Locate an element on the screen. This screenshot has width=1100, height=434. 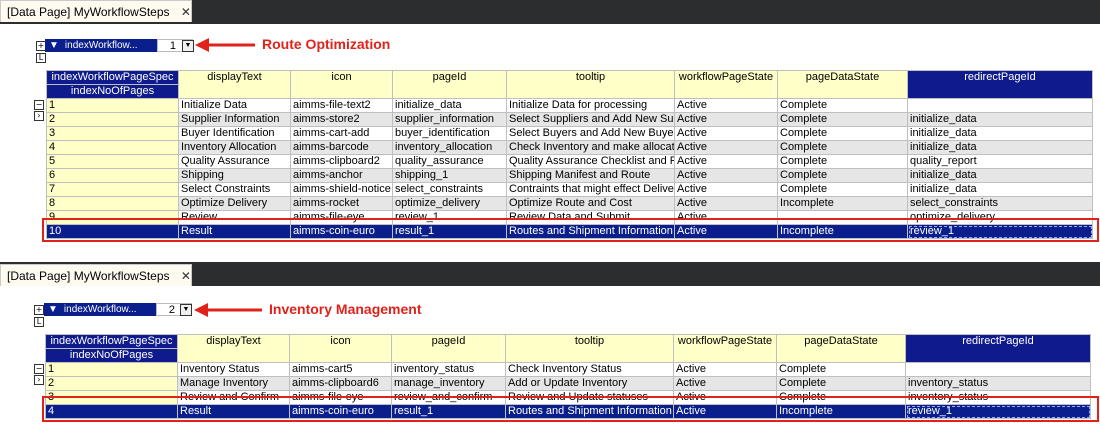
table-cell: Contraints that might effect Deliver is located at coordinates (590, 189).